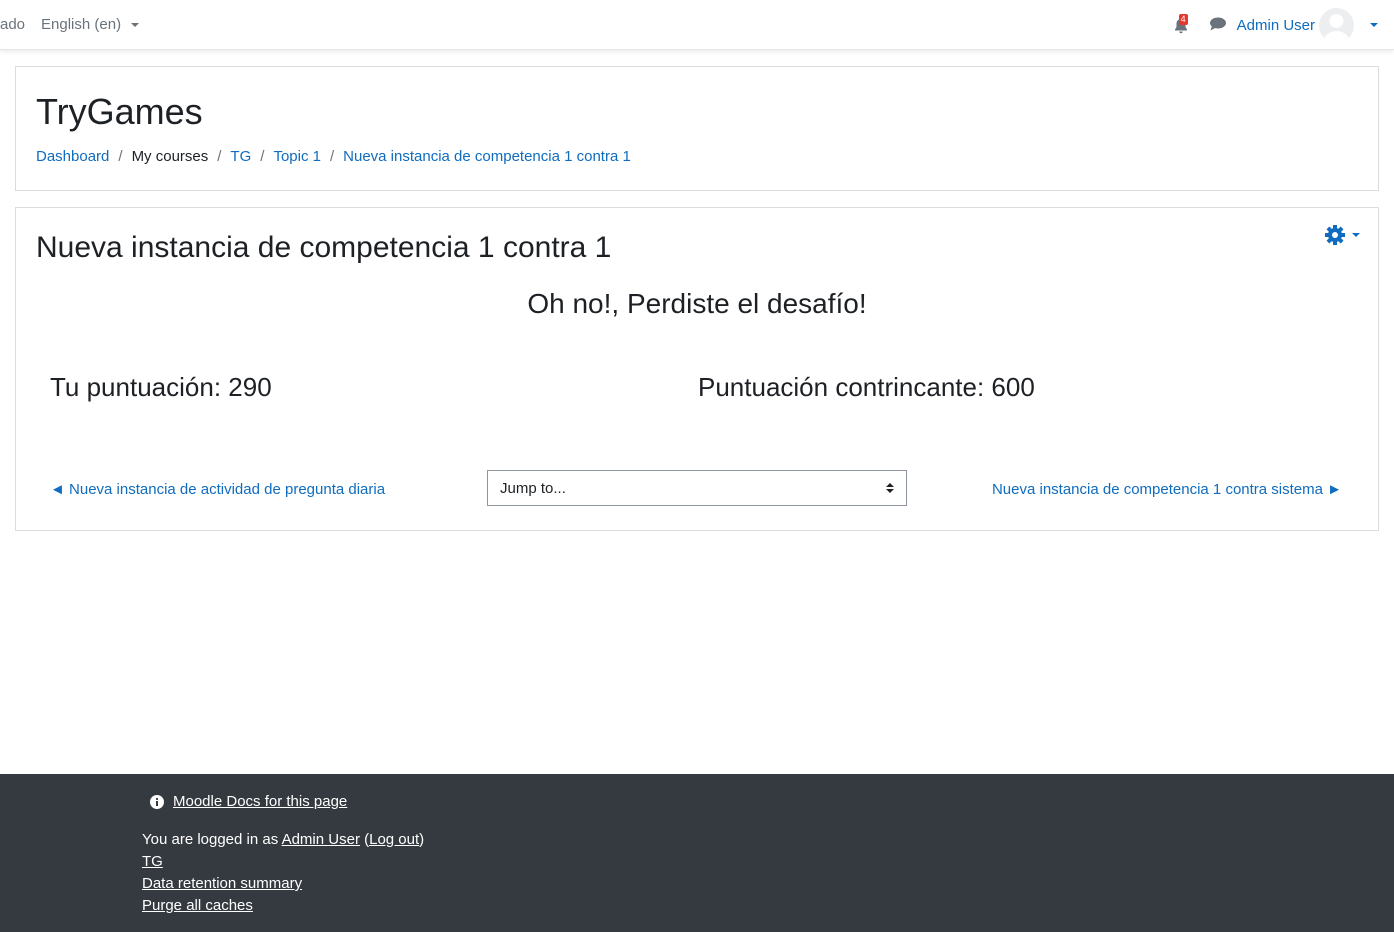 This screenshot has width=1394, height=932. I want to click on result-heading: Oh no!, Perdiste el desafío!, so click(697, 303).